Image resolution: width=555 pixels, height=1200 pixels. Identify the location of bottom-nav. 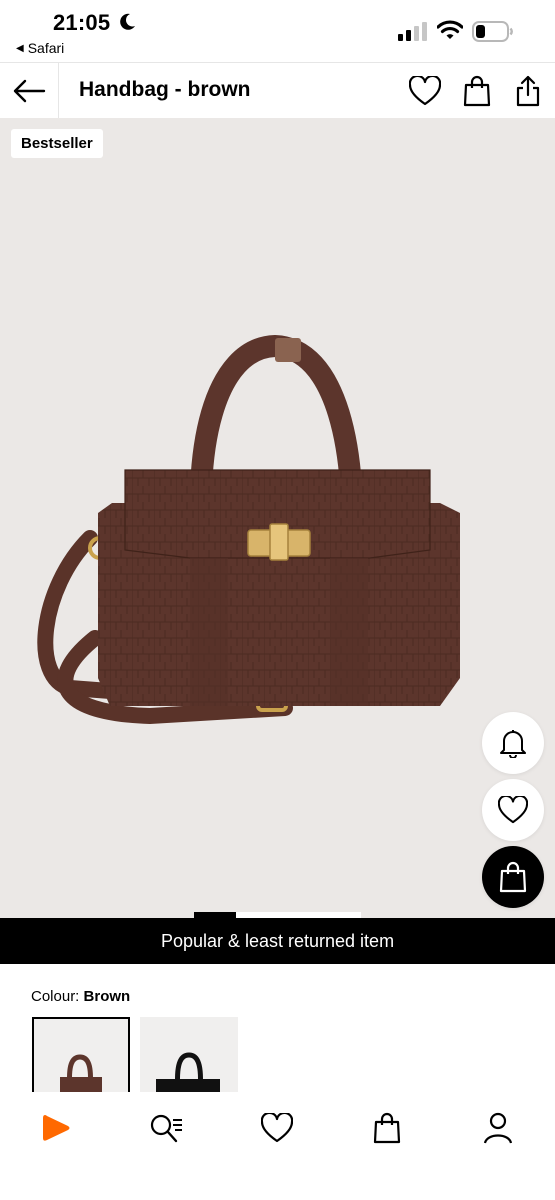
(277, 1146).